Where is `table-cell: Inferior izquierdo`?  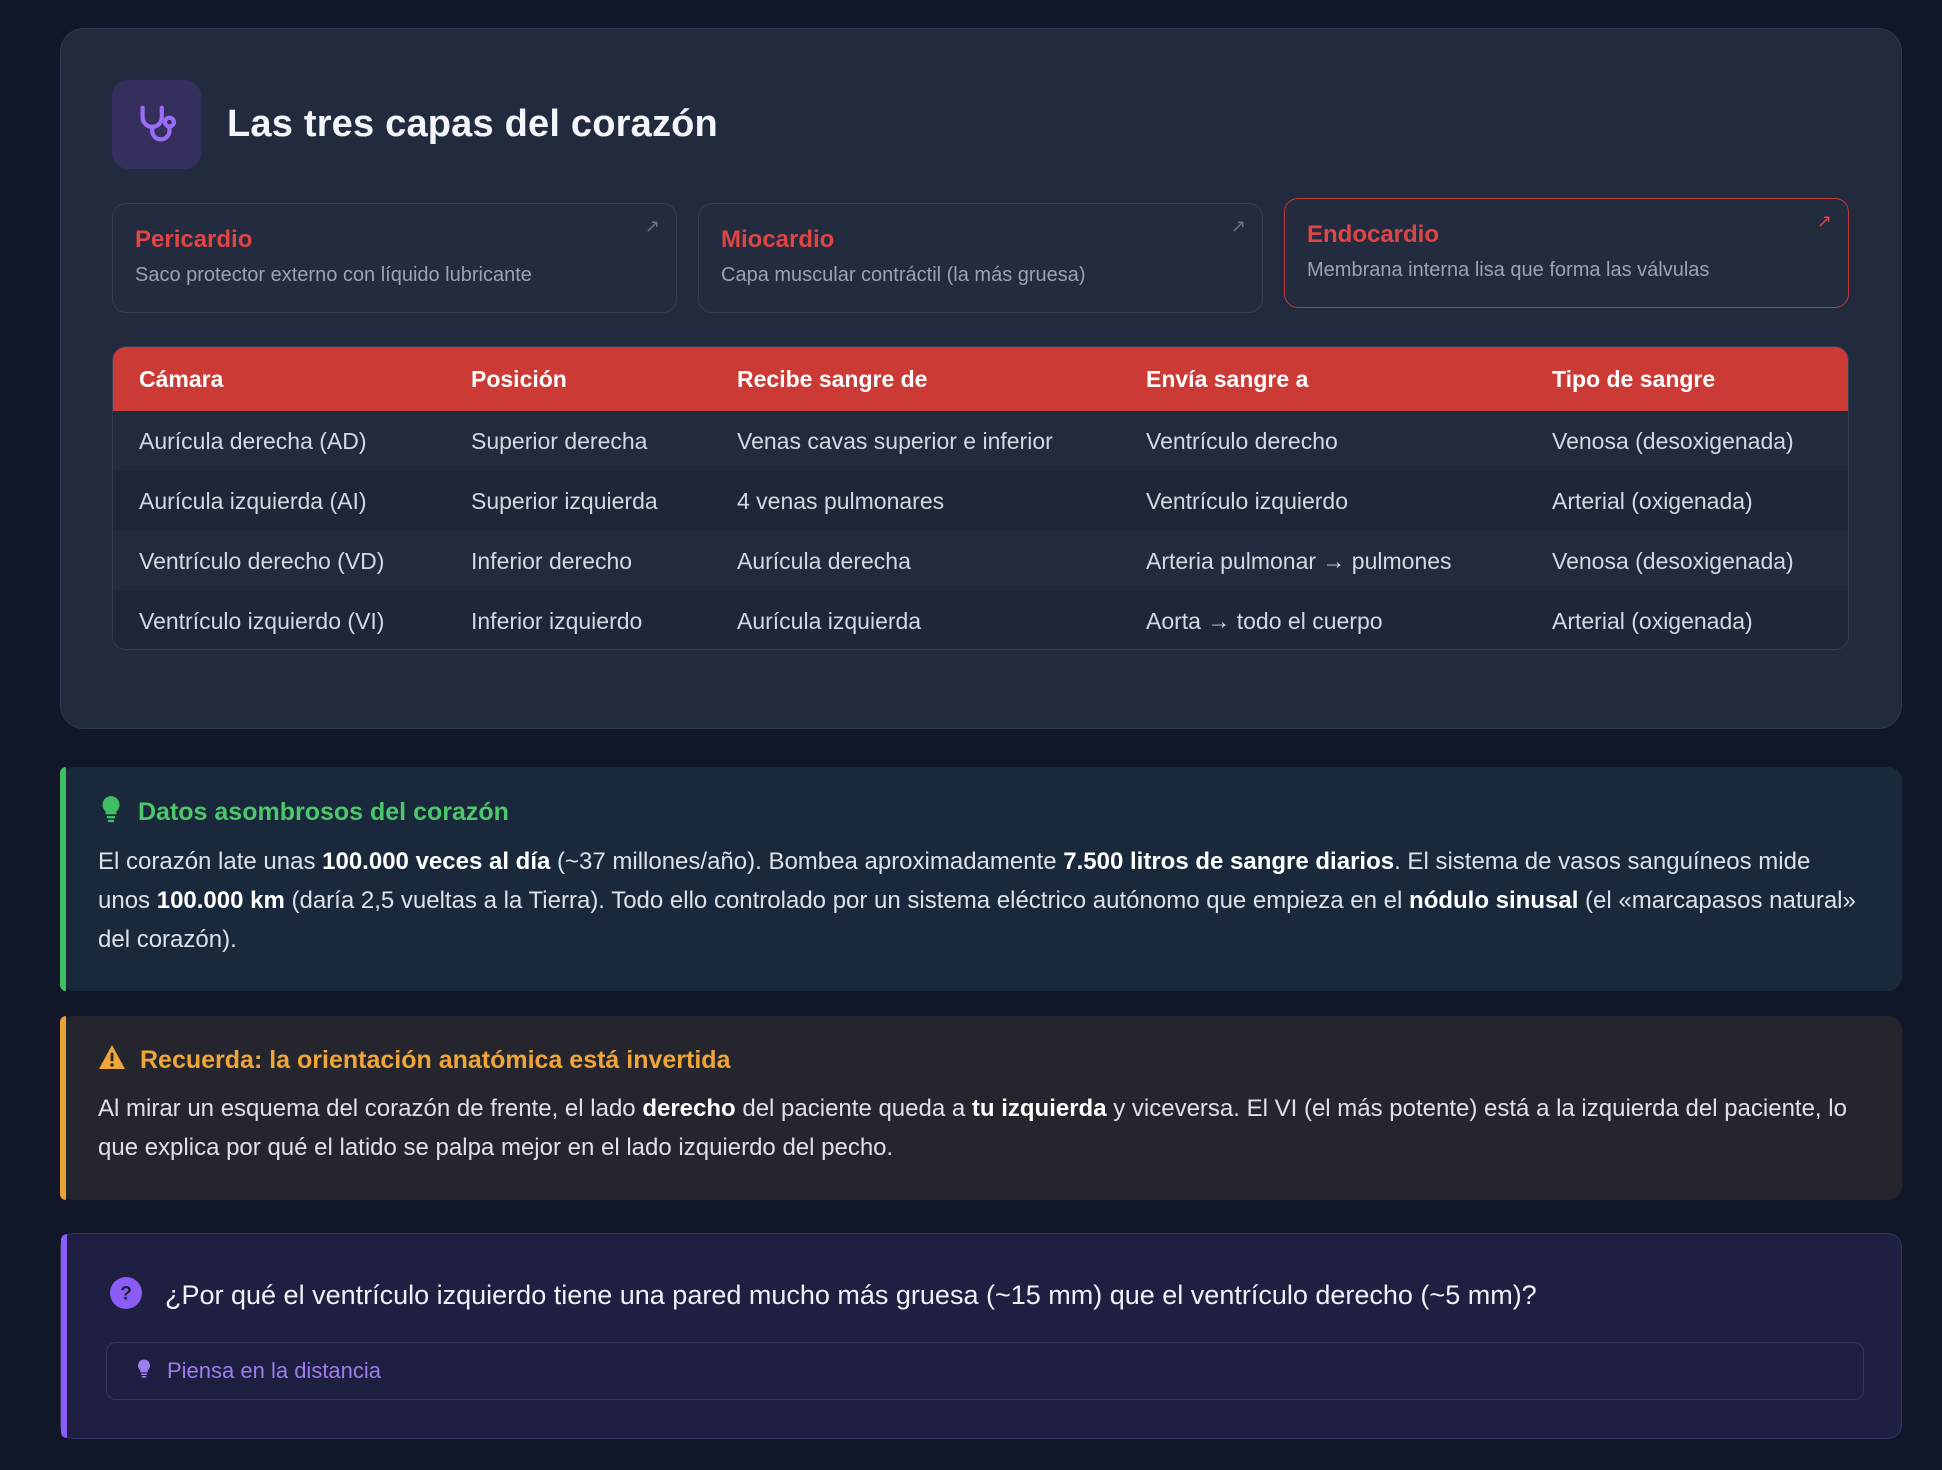
table-cell: Inferior izquierdo is located at coordinates (578, 620).